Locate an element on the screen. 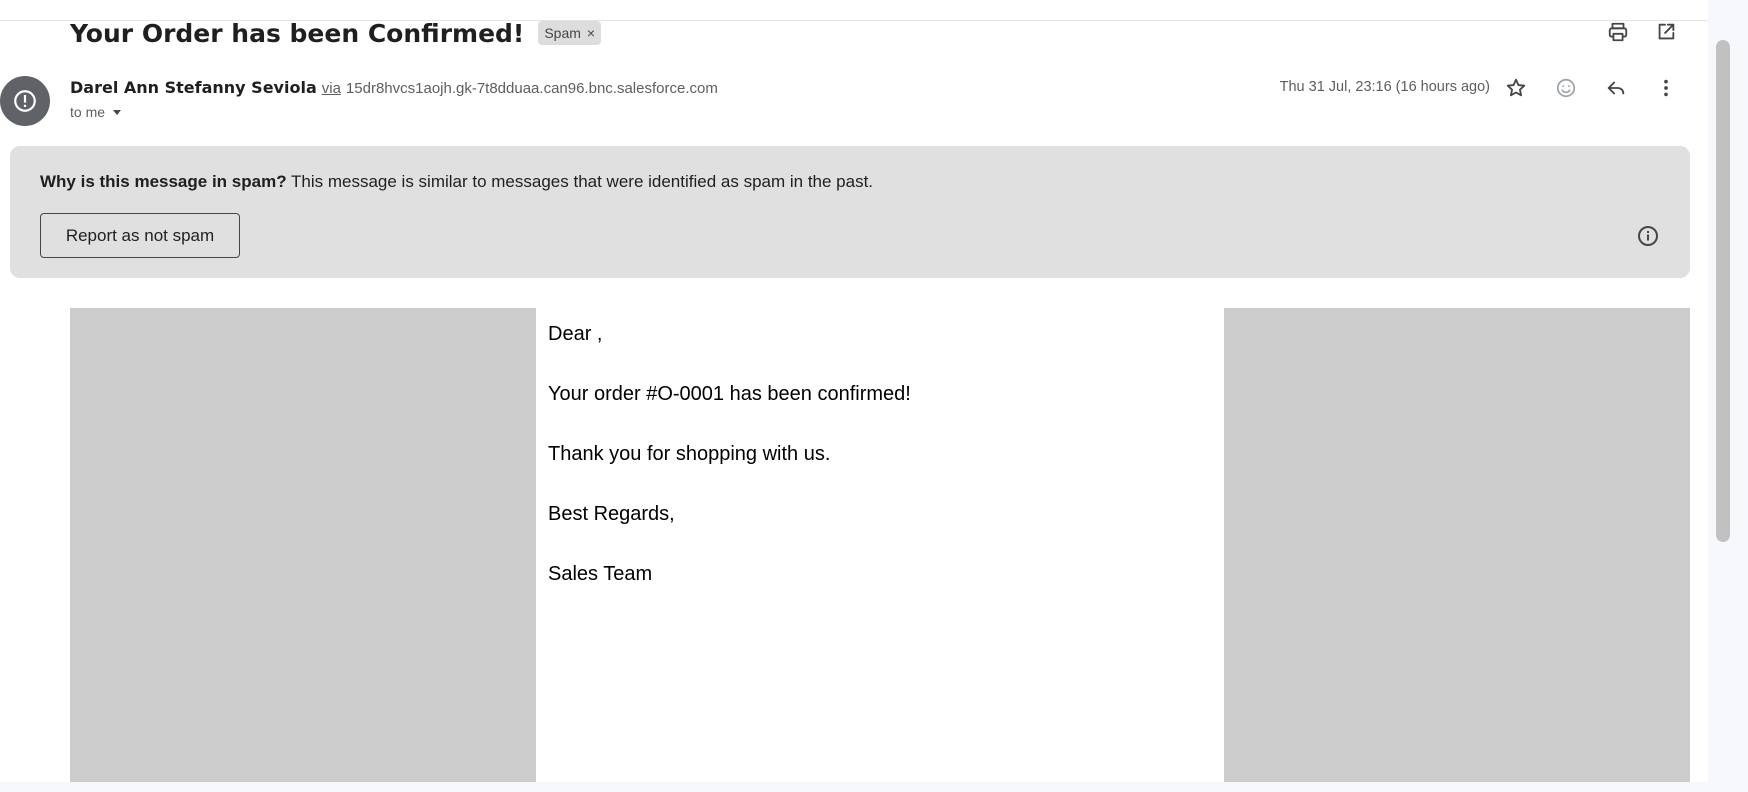 The image size is (1748, 792). more-vertical-icon is located at coordinates (1666, 88).